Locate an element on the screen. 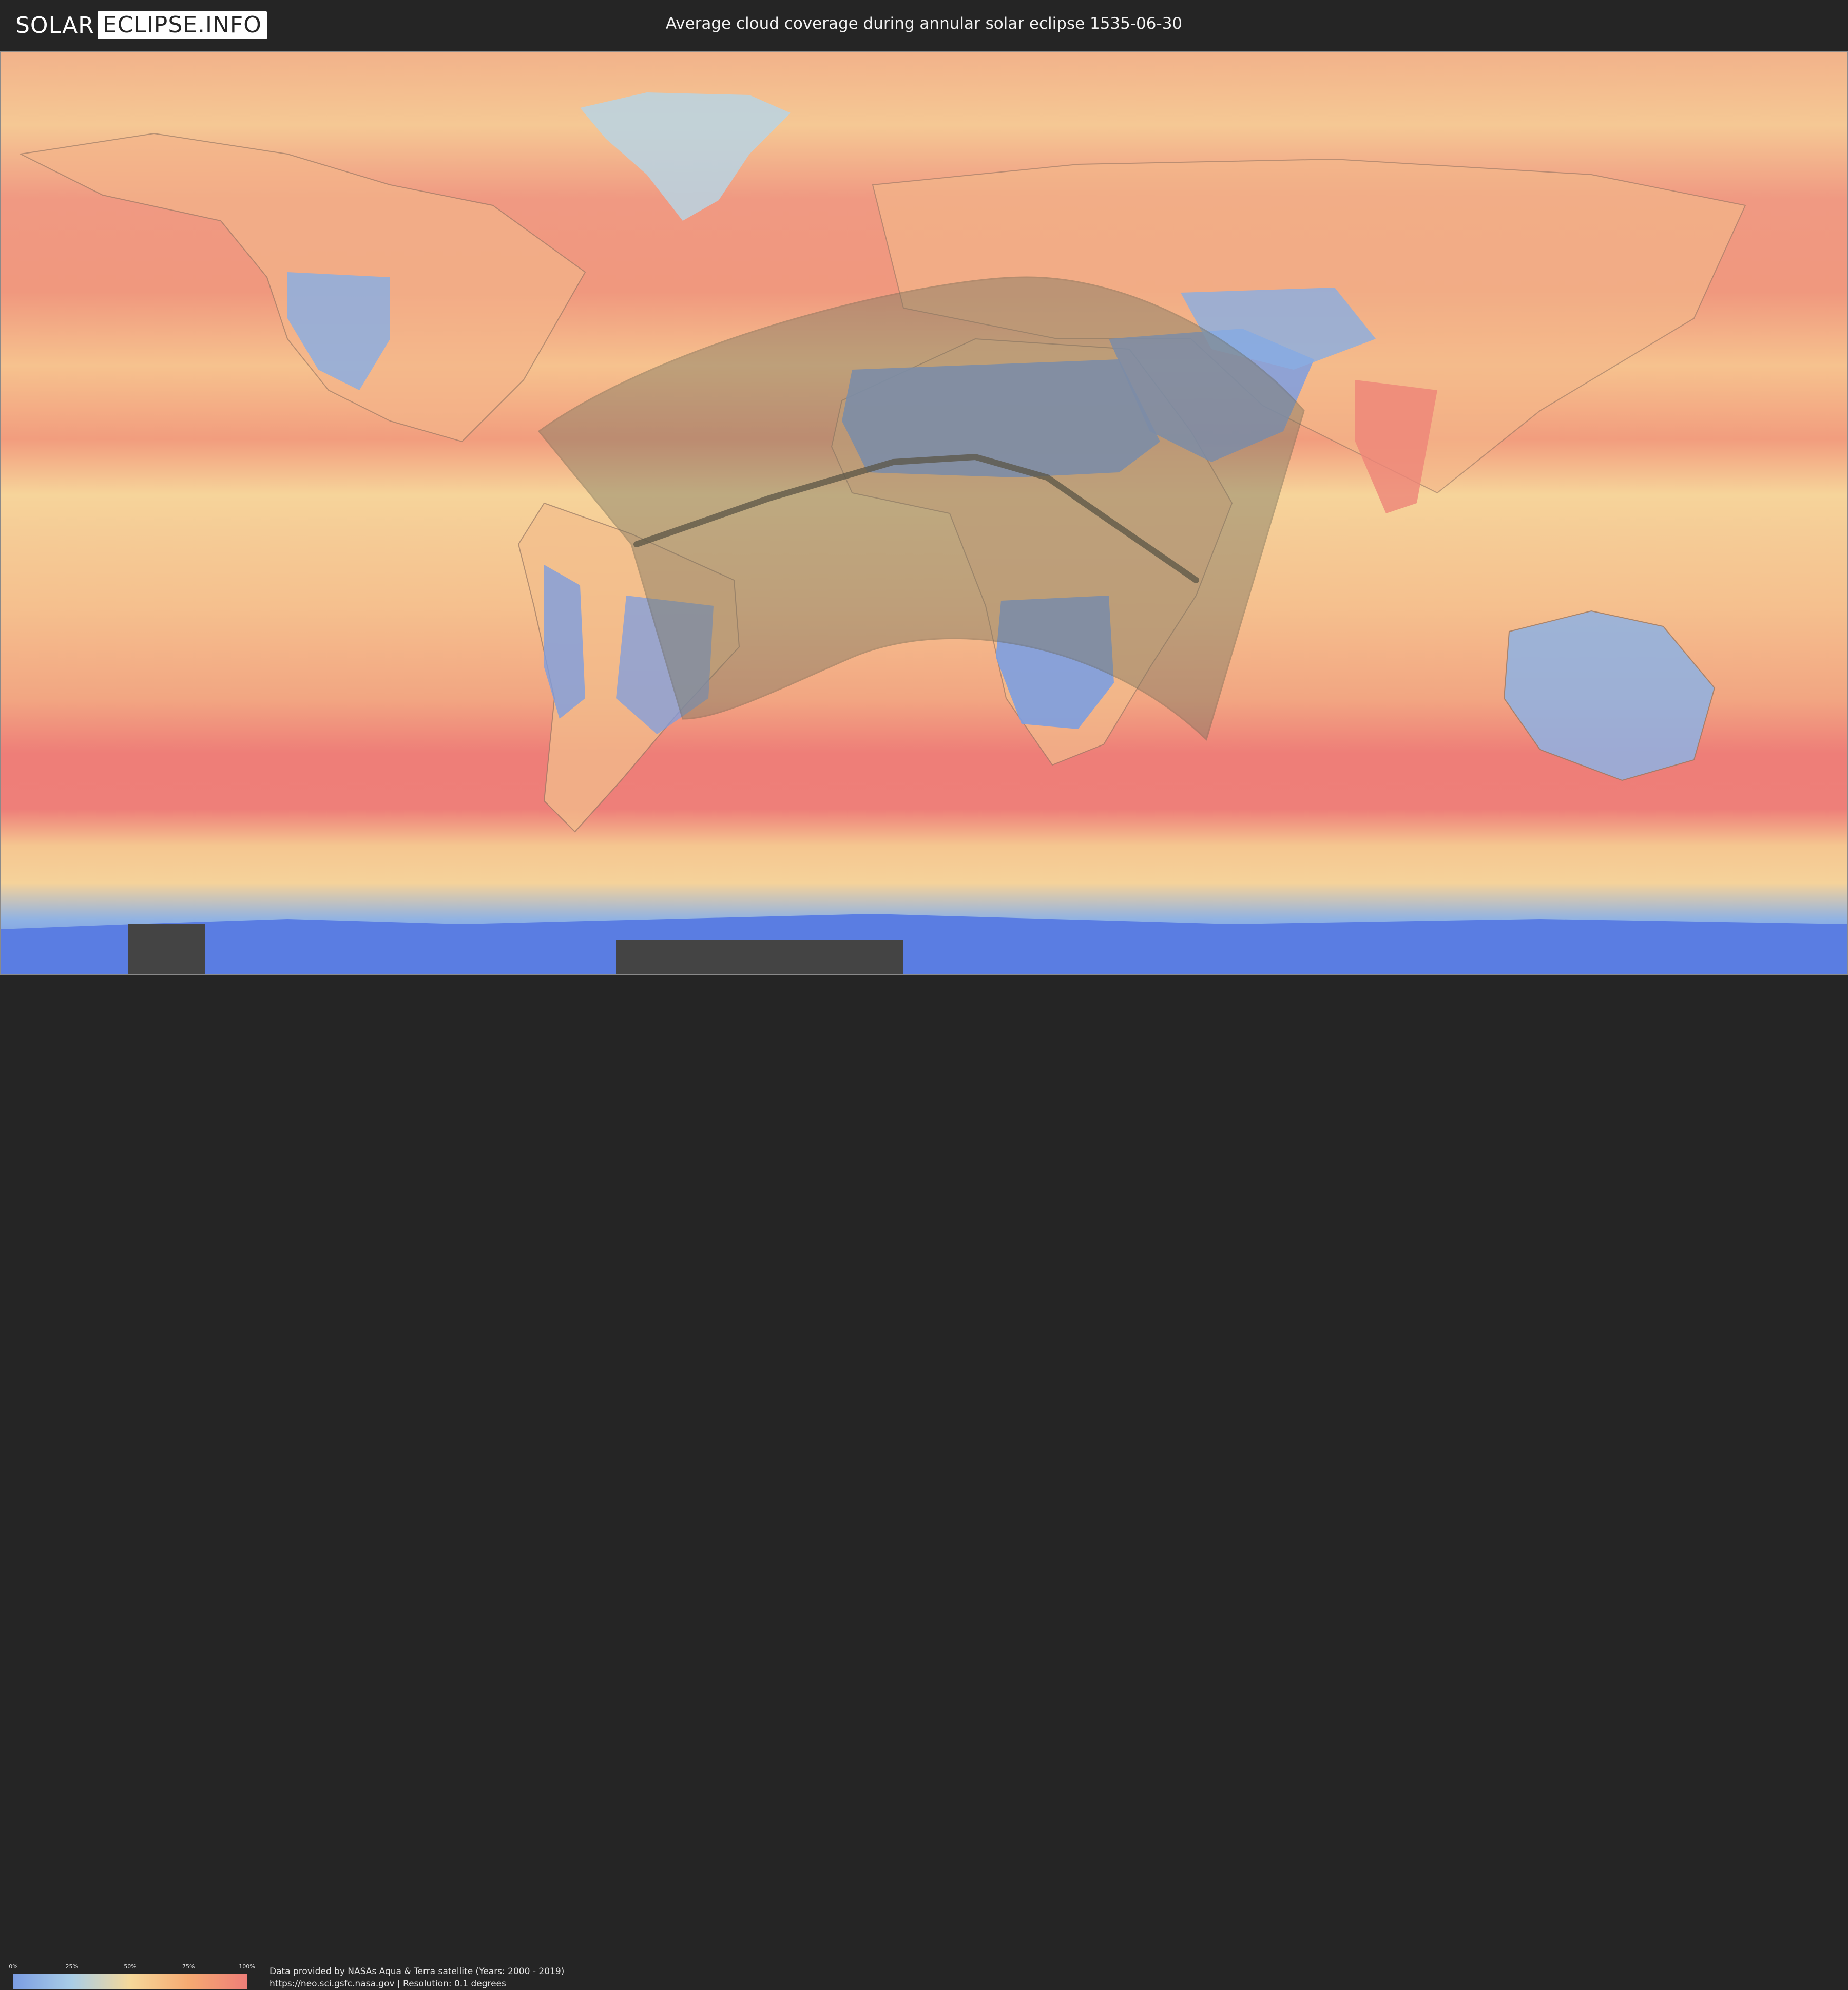 The width and height of the screenshot is (1848, 1990). legend-ticks: 0% 25% 50% 75% 100% is located at coordinates (132, 1966).